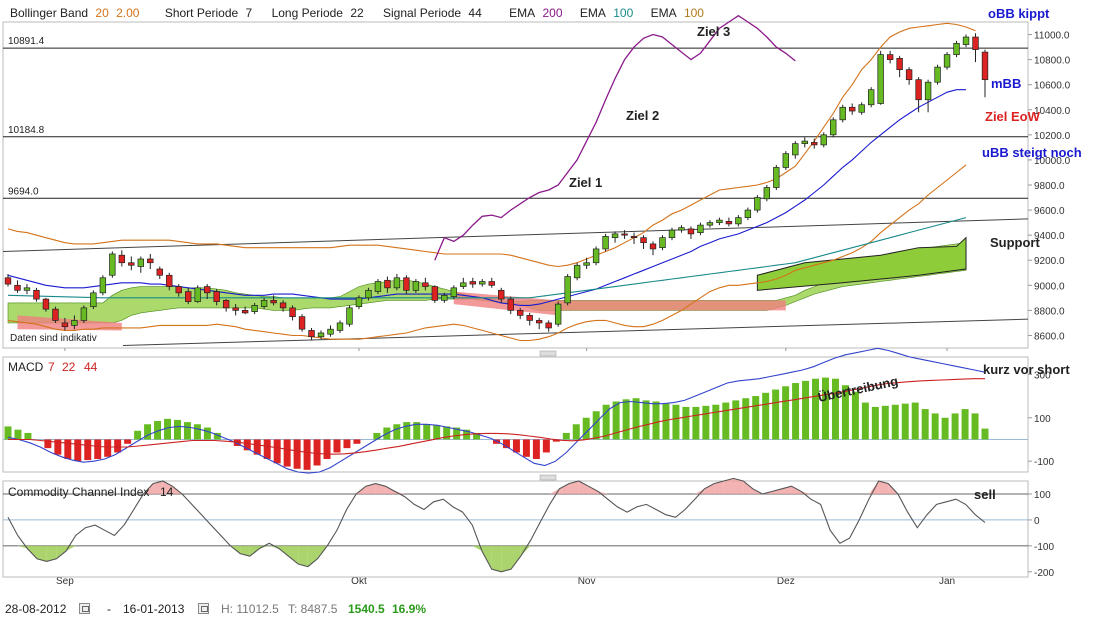 This screenshot has width=1095, height=621. What do you see at coordinates (1049, 286) in the screenshot?
I see `main-ytick-label: 9000.0` at bounding box center [1049, 286].